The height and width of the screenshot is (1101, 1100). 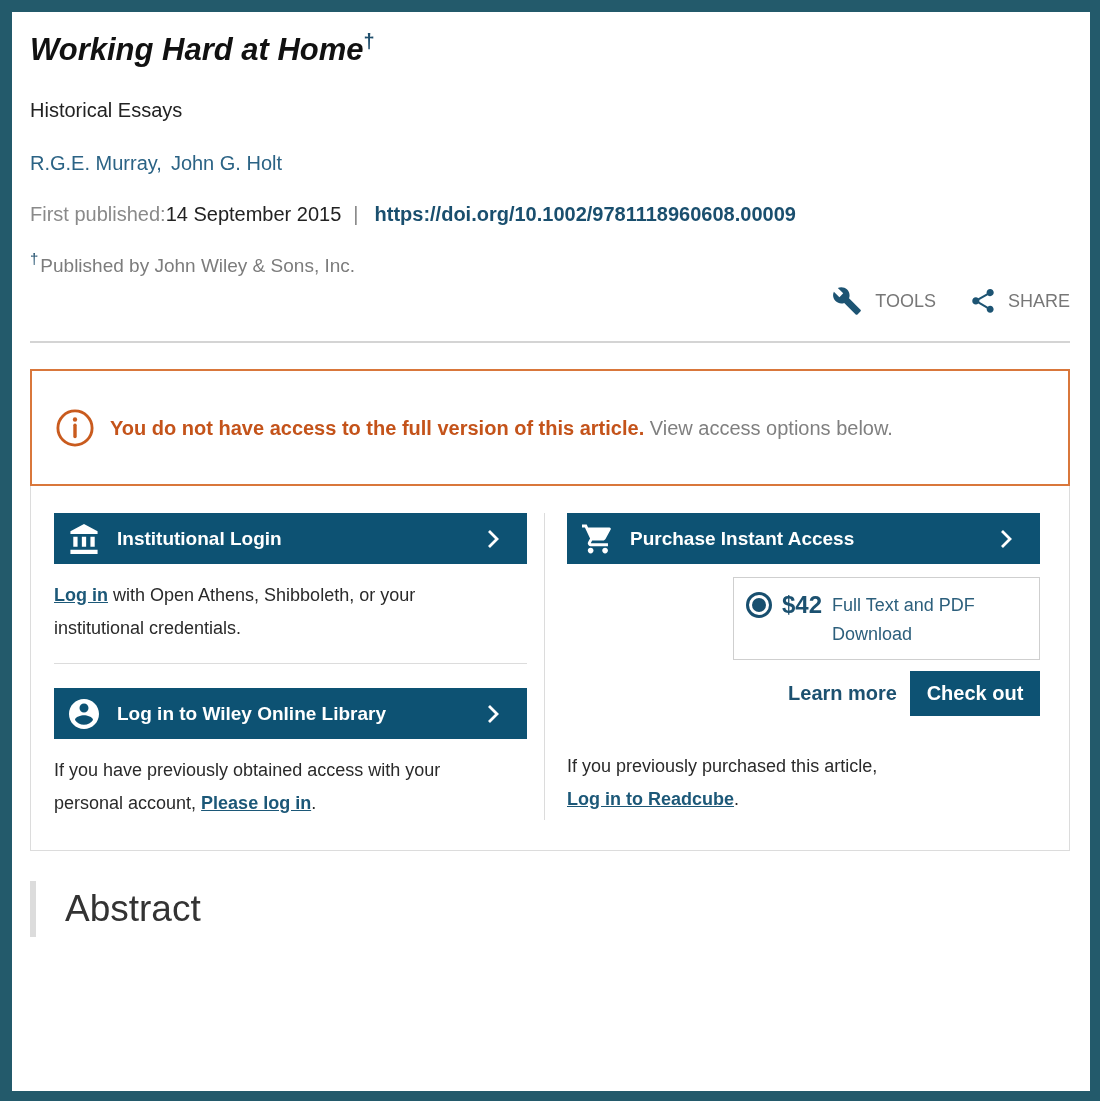 I want to click on login-link: Please log in, so click(x=256, y=803).